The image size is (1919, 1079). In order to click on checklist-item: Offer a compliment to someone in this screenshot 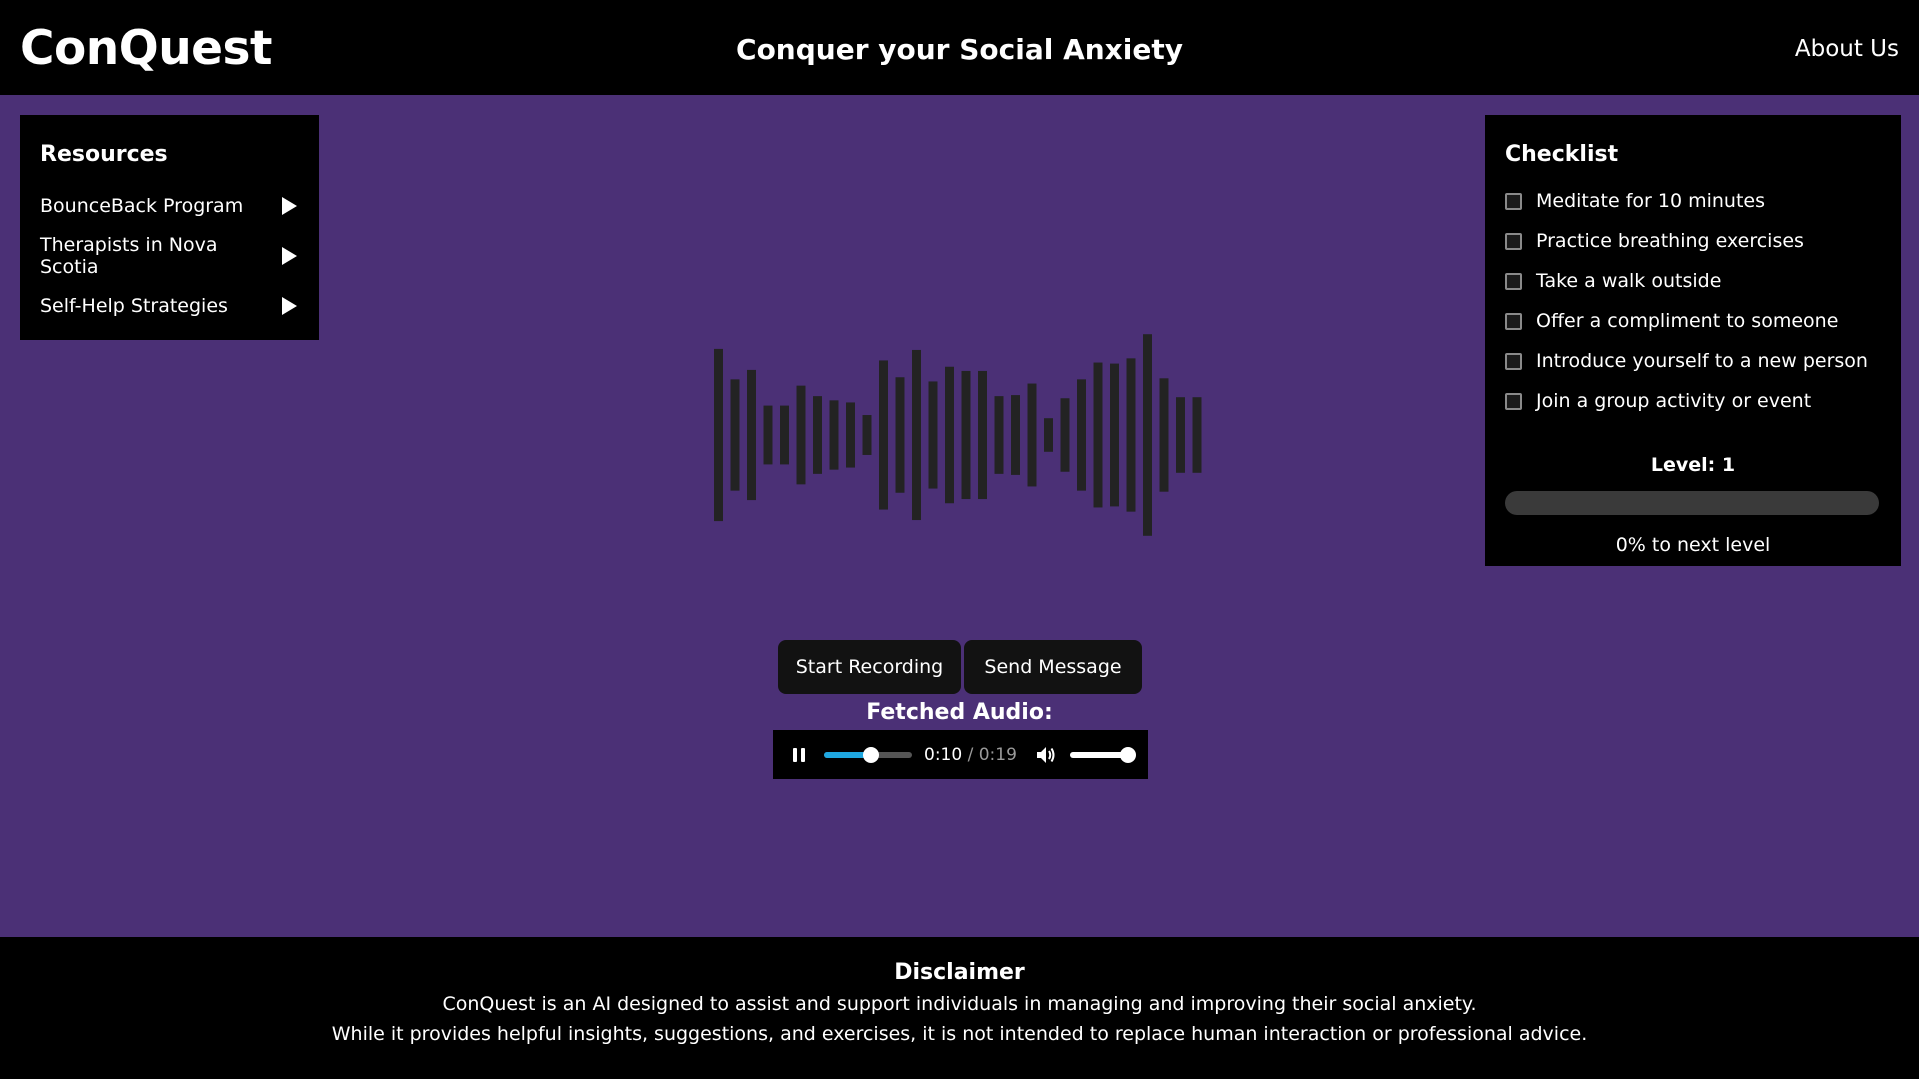, I will do `click(1693, 321)`.